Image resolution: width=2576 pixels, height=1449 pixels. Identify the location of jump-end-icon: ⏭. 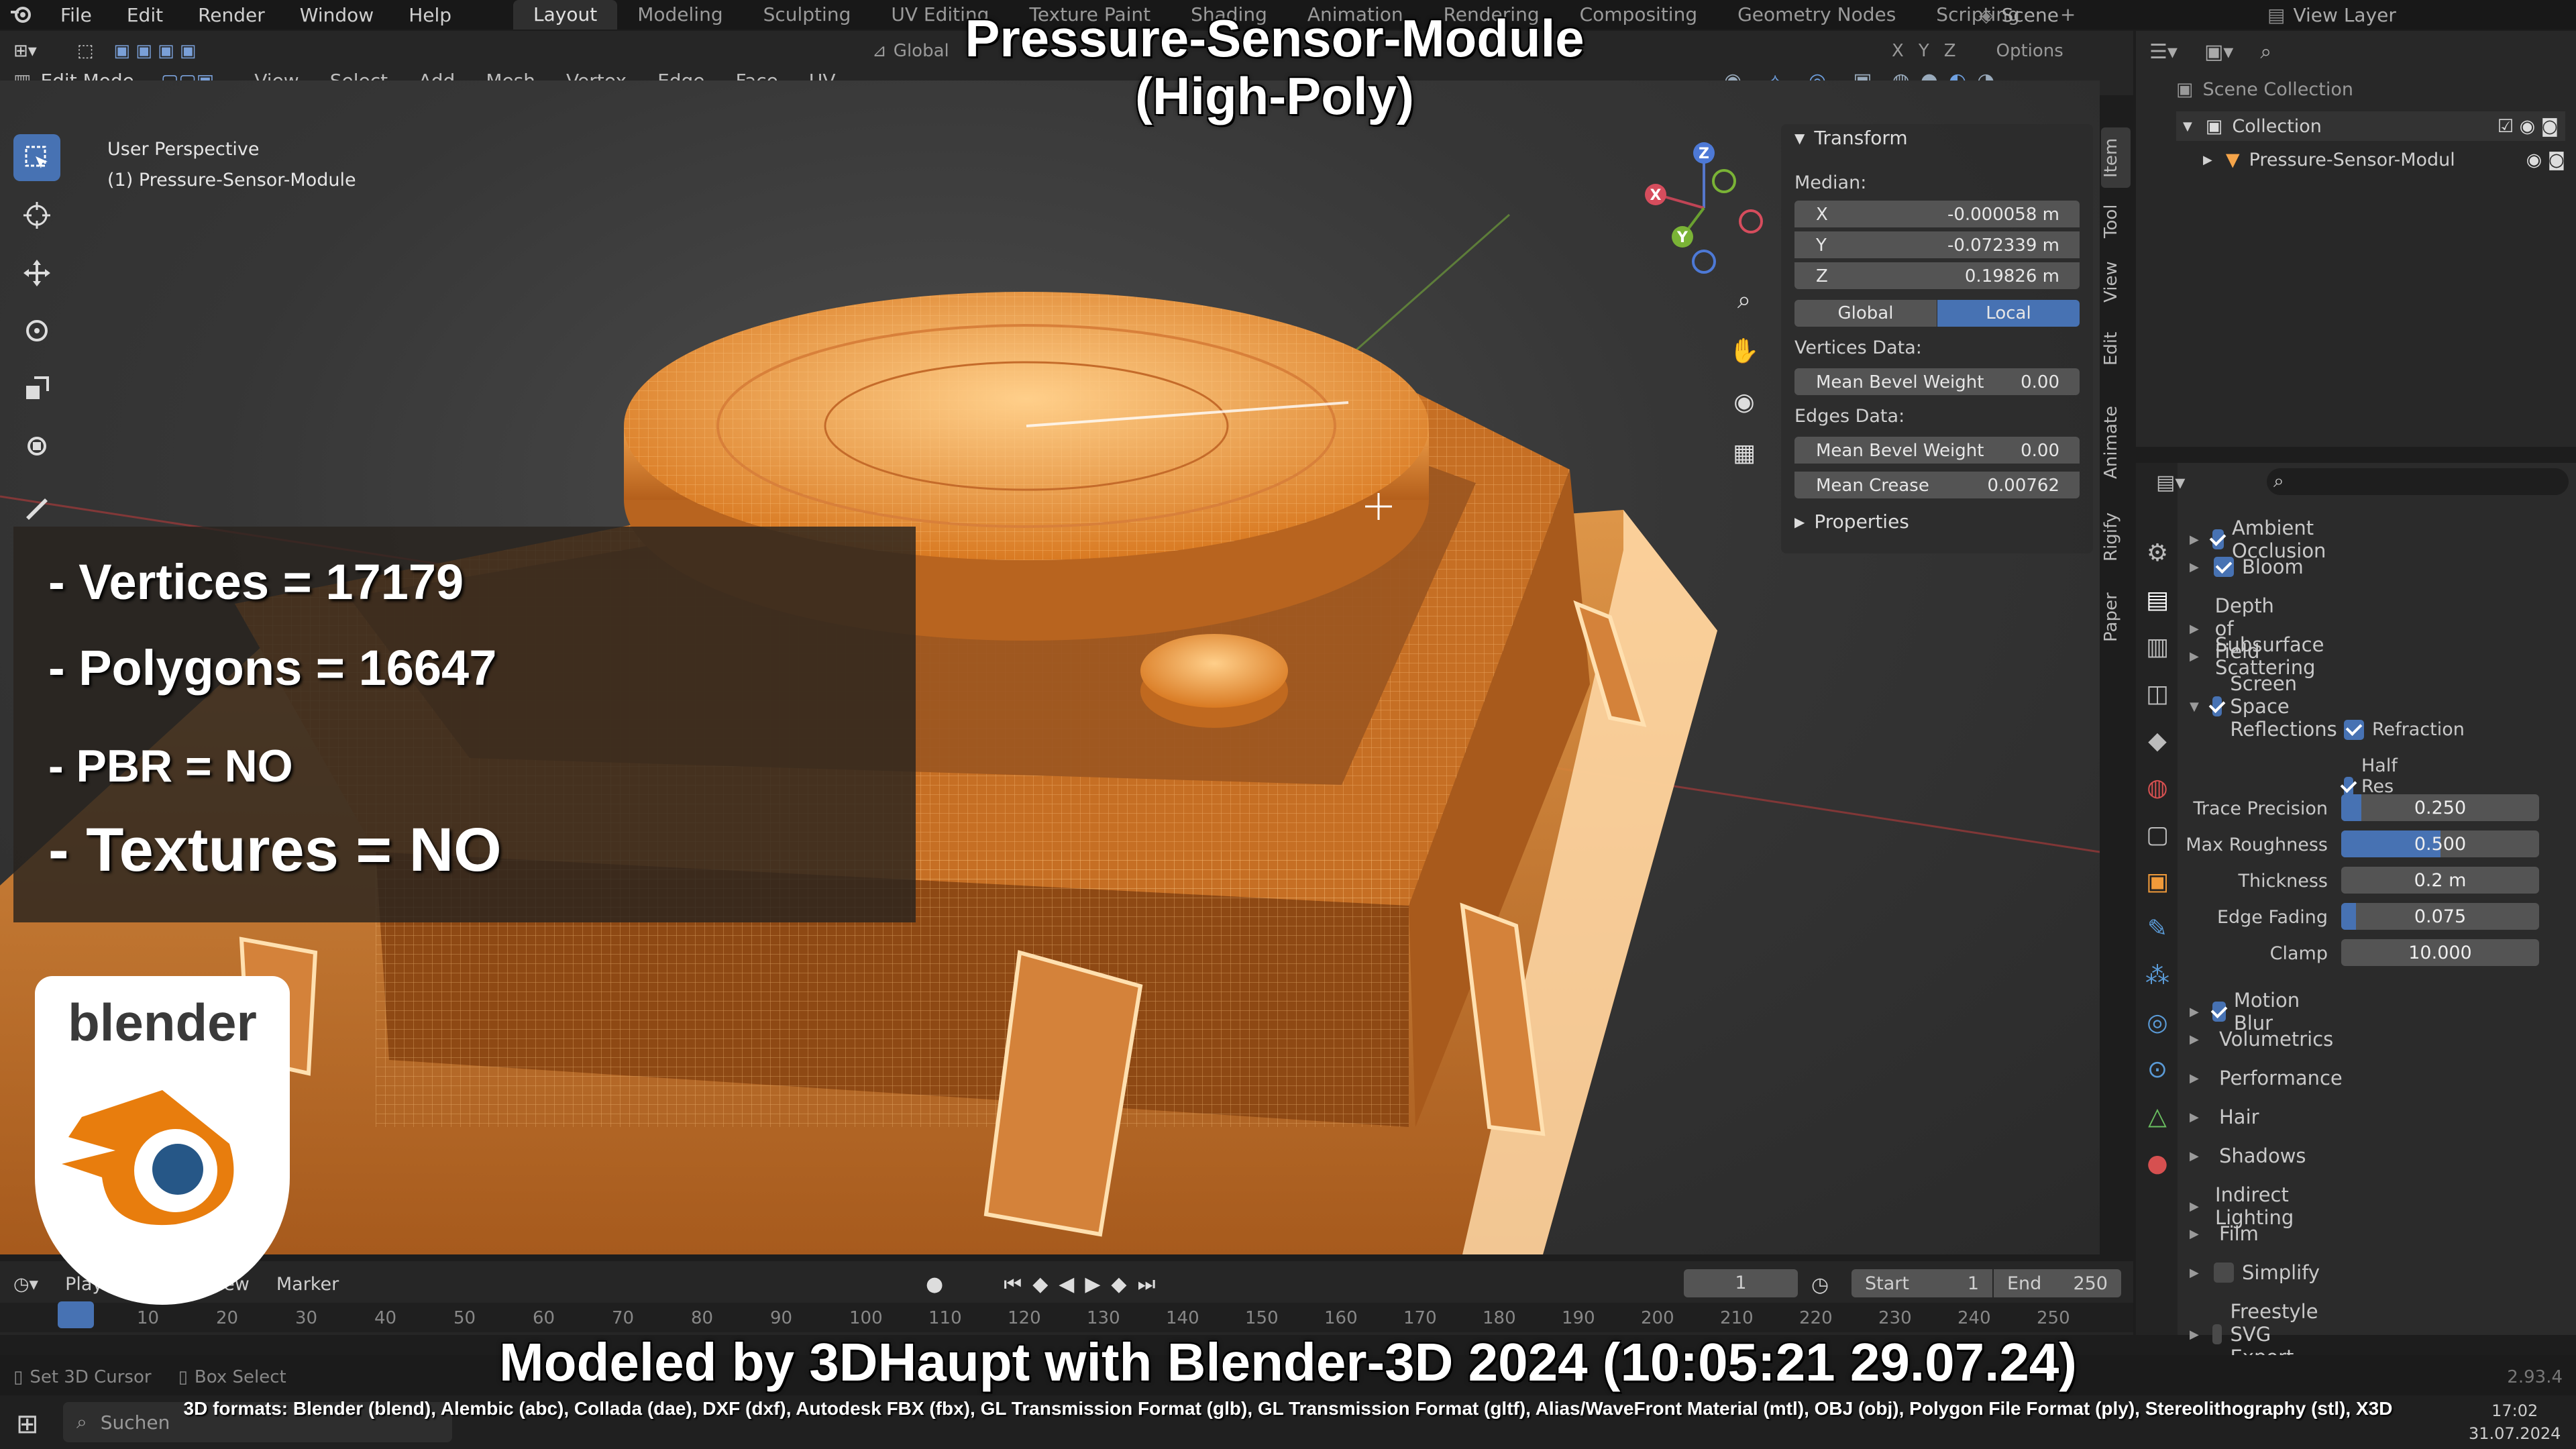
(1147, 1284).